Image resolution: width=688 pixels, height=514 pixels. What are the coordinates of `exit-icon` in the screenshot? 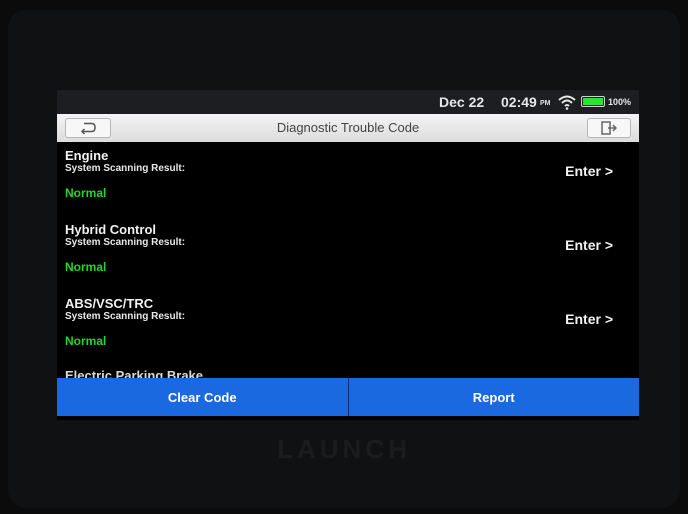 It's located at (609, 128).